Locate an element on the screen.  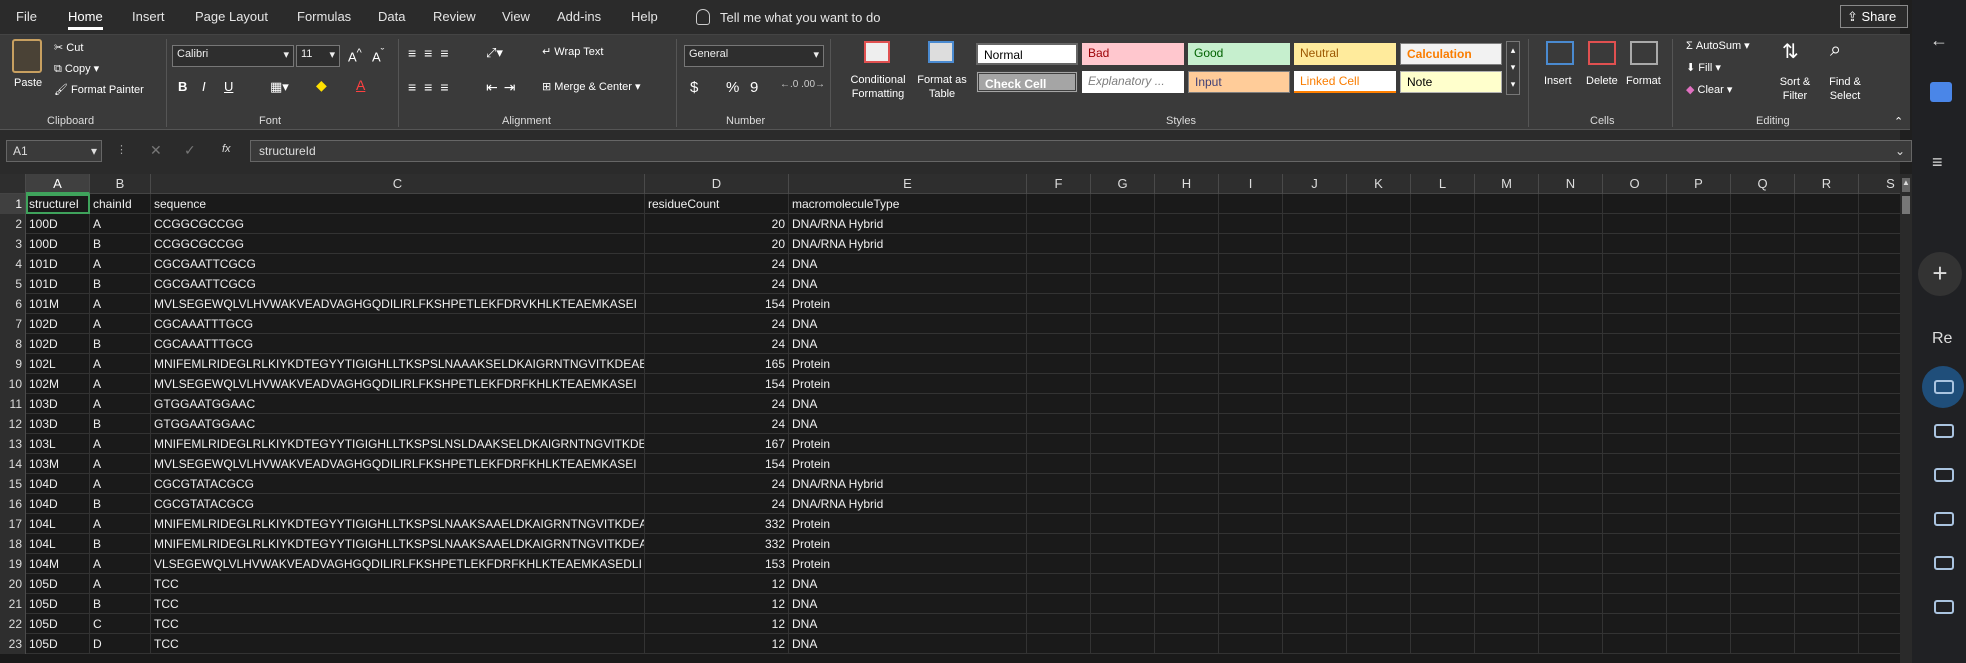
cell-a10: 102M is located at coordinates (58, 384).